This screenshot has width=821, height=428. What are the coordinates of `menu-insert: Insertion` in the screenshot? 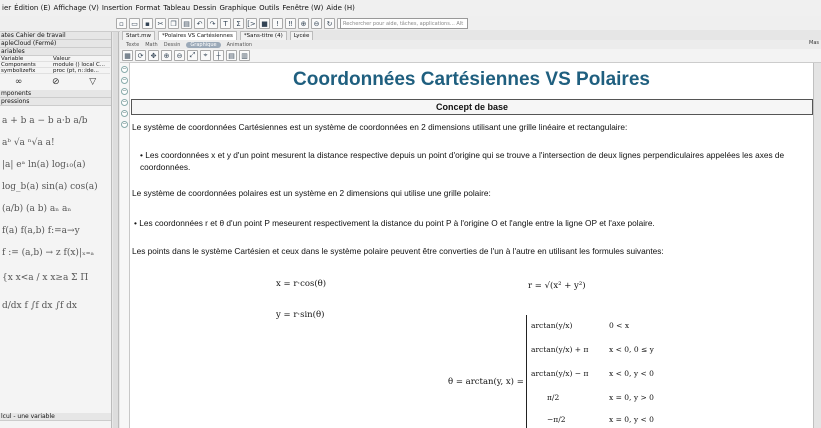 It's located at (117, 8).